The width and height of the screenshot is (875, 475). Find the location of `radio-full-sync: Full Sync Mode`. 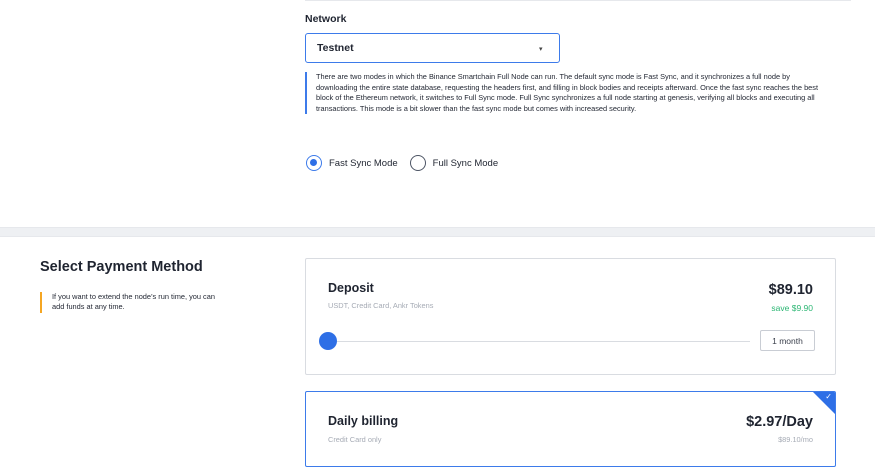

radio-full-sync: Full Sync Mode is located at coordinates (454, 163).